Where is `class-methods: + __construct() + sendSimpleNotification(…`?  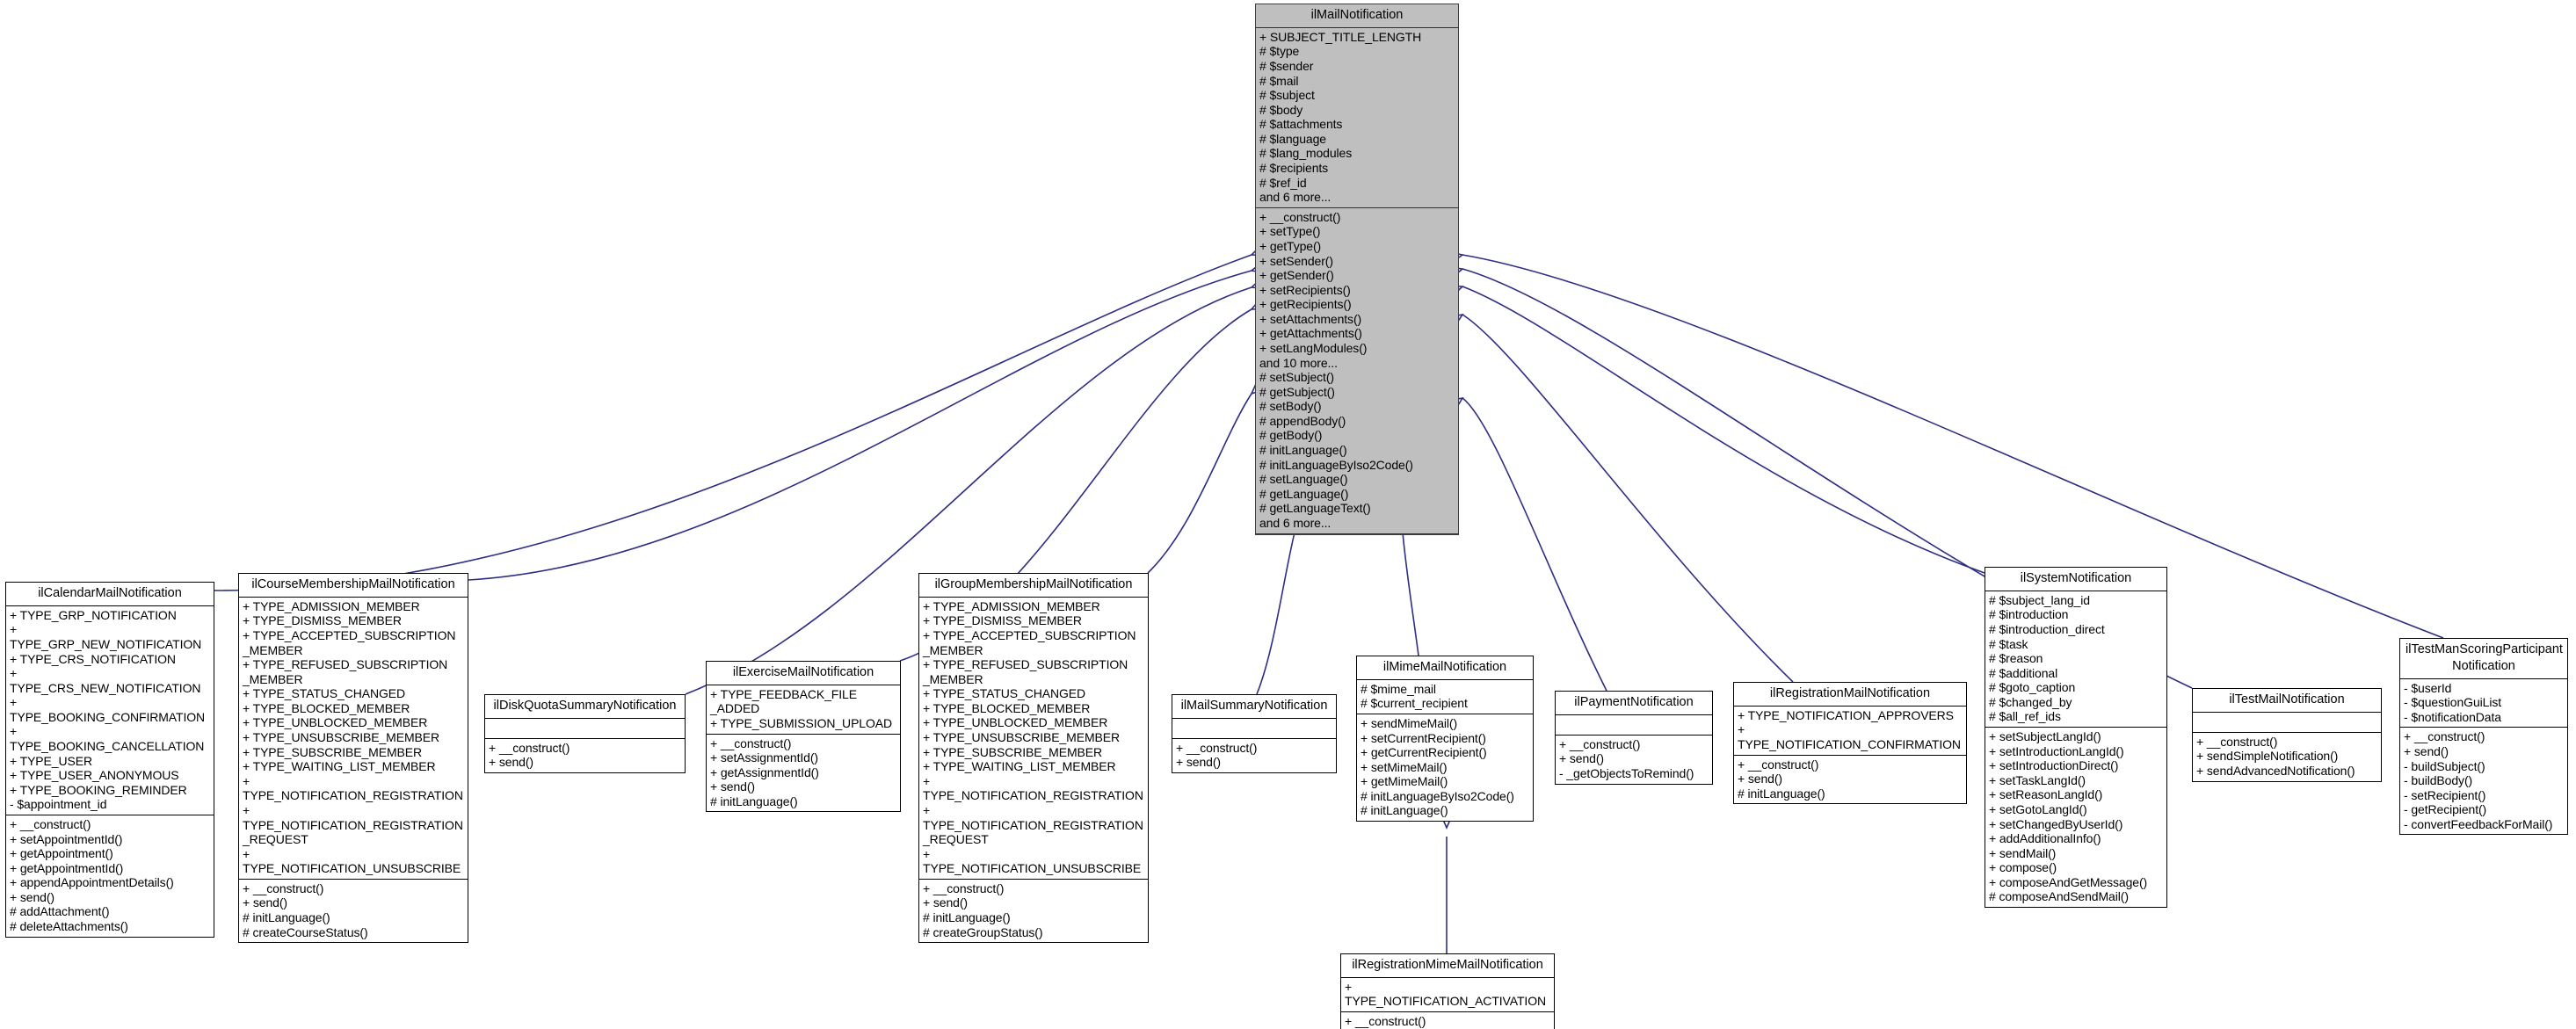
class-methods: + __construct() + sendSimpleNotification(… is located at coordinates (2287, 757).